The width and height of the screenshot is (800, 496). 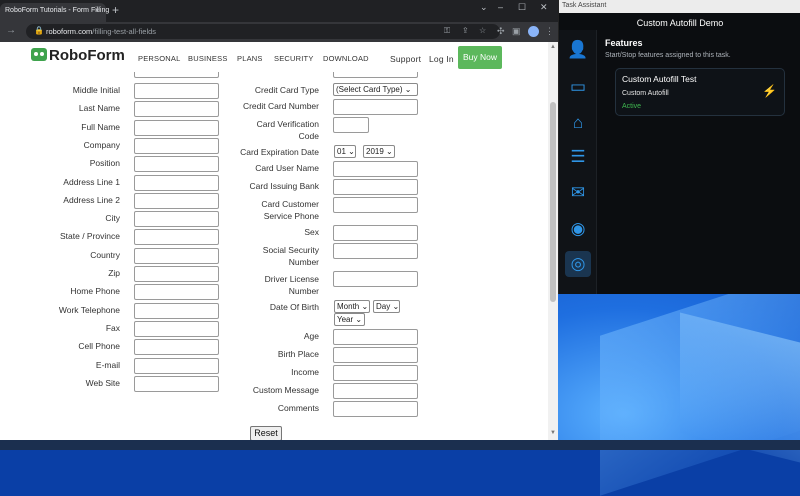 What do you see at coordinates (375, 89) in the screenshot?
I see `card-type-select: (Select Card Type) ⌄` at bounding box center [375, 89].